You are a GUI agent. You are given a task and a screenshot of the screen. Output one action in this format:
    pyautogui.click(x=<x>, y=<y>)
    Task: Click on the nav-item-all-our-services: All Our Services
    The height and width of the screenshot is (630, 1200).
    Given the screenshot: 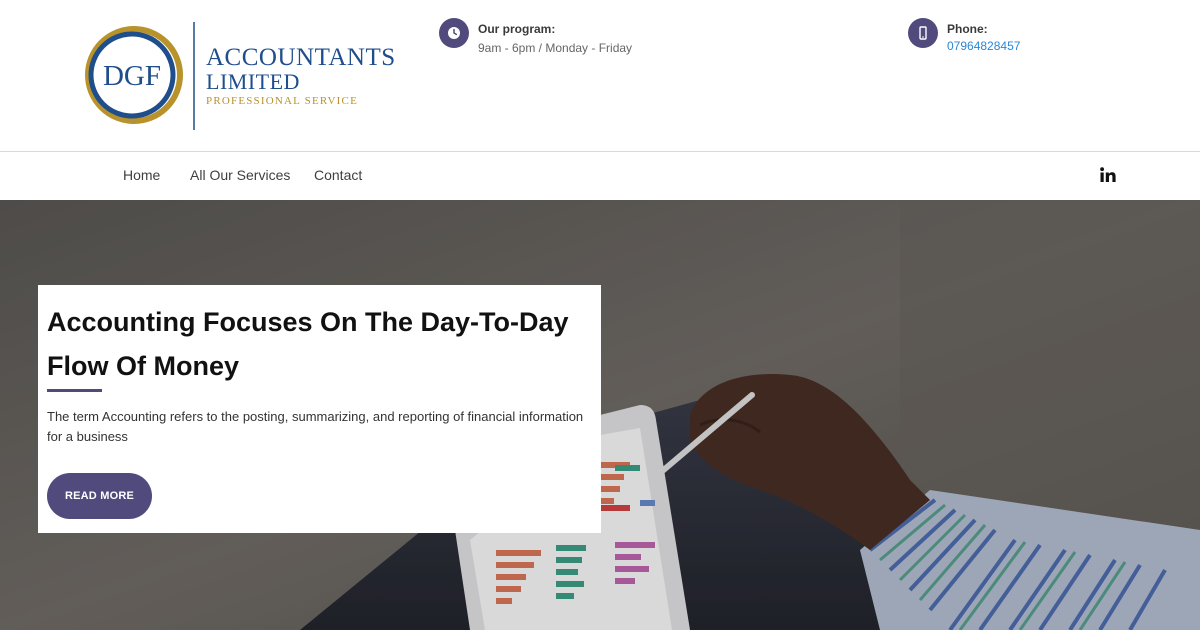 What is the action you would take?
    pyautogui.click(x=240, y=175)
    